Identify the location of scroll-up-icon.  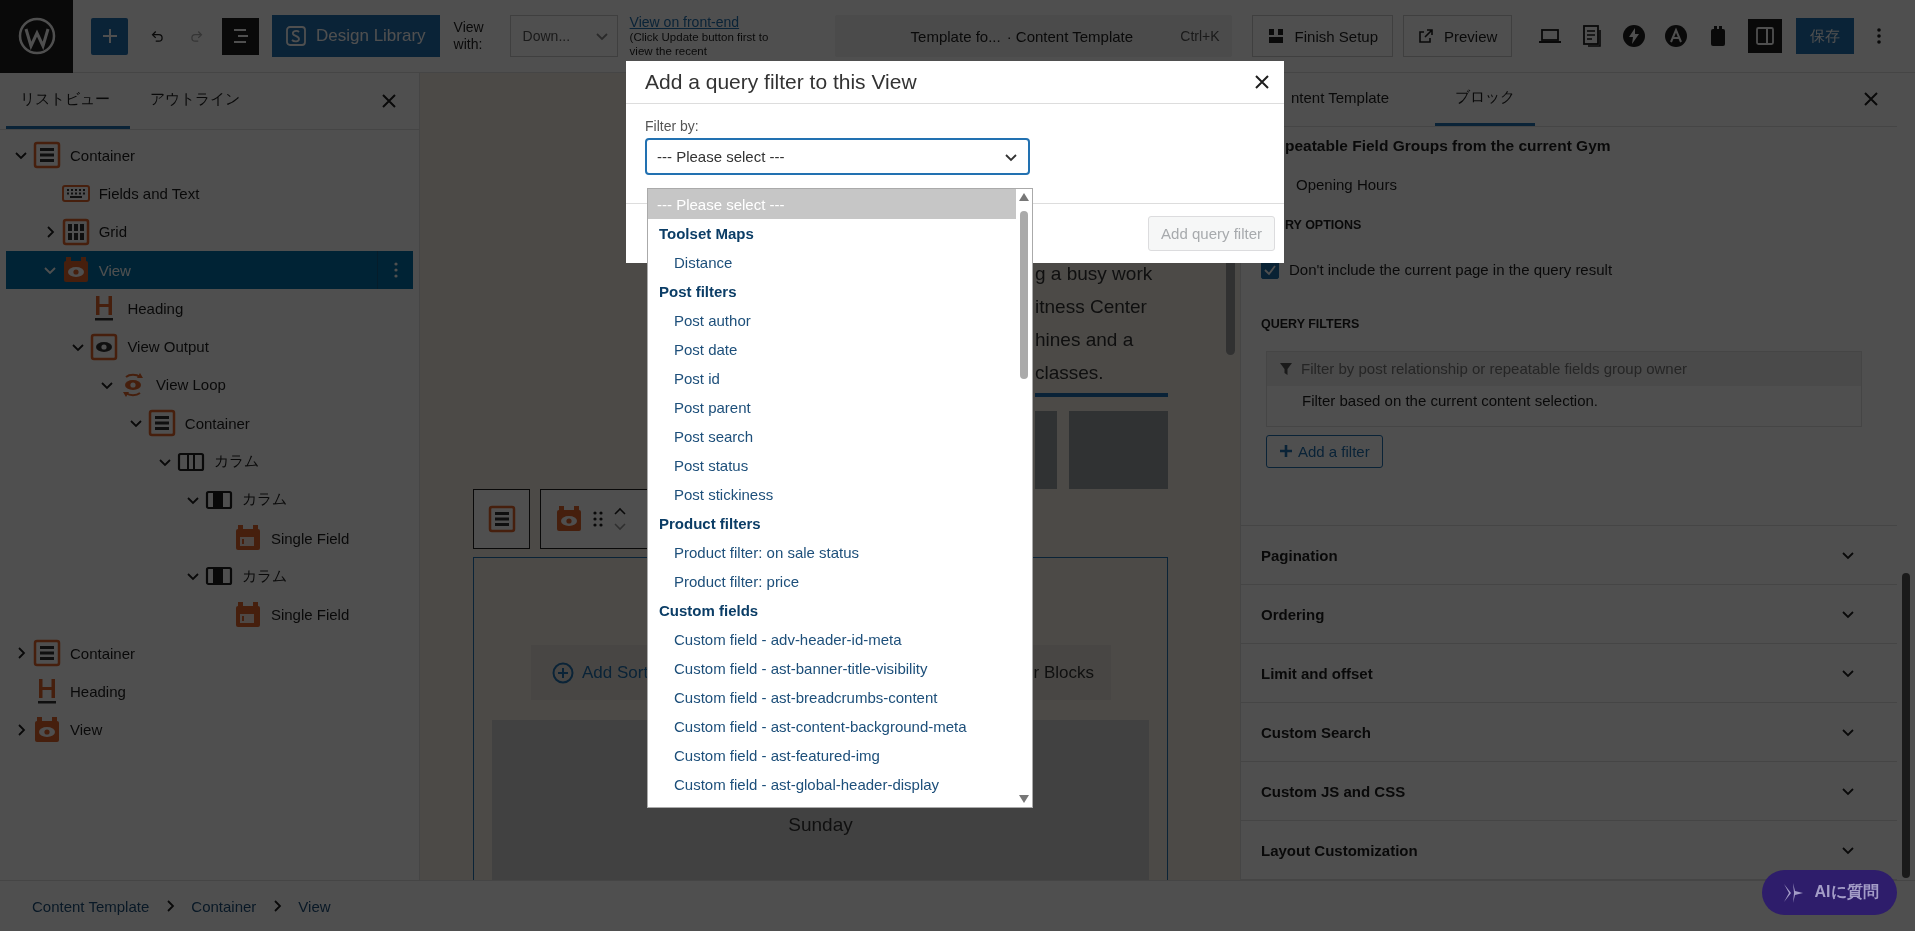
(1024, 197).